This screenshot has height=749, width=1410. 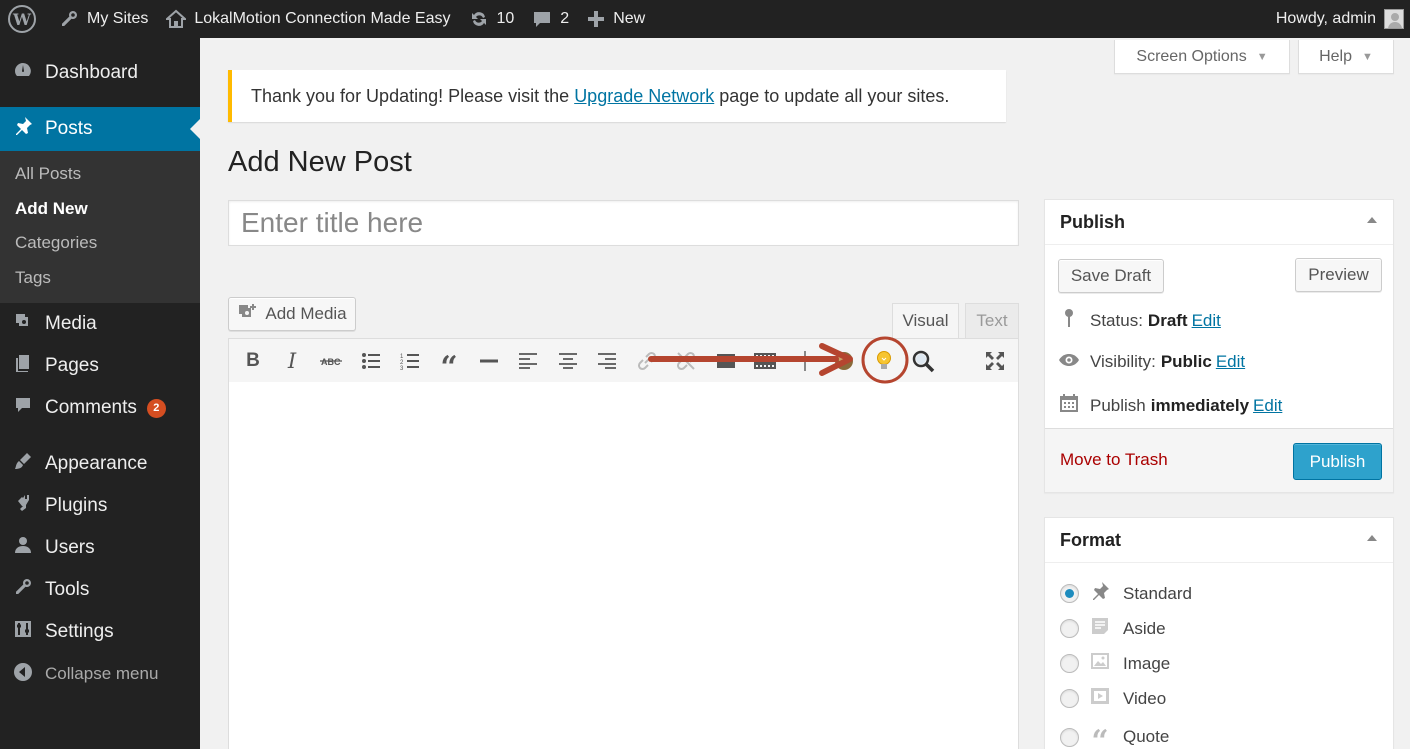 What do you see at coordinates (647, 361) in the screenshot?
I see `insert-link-button` at bounding box center [647, 361].